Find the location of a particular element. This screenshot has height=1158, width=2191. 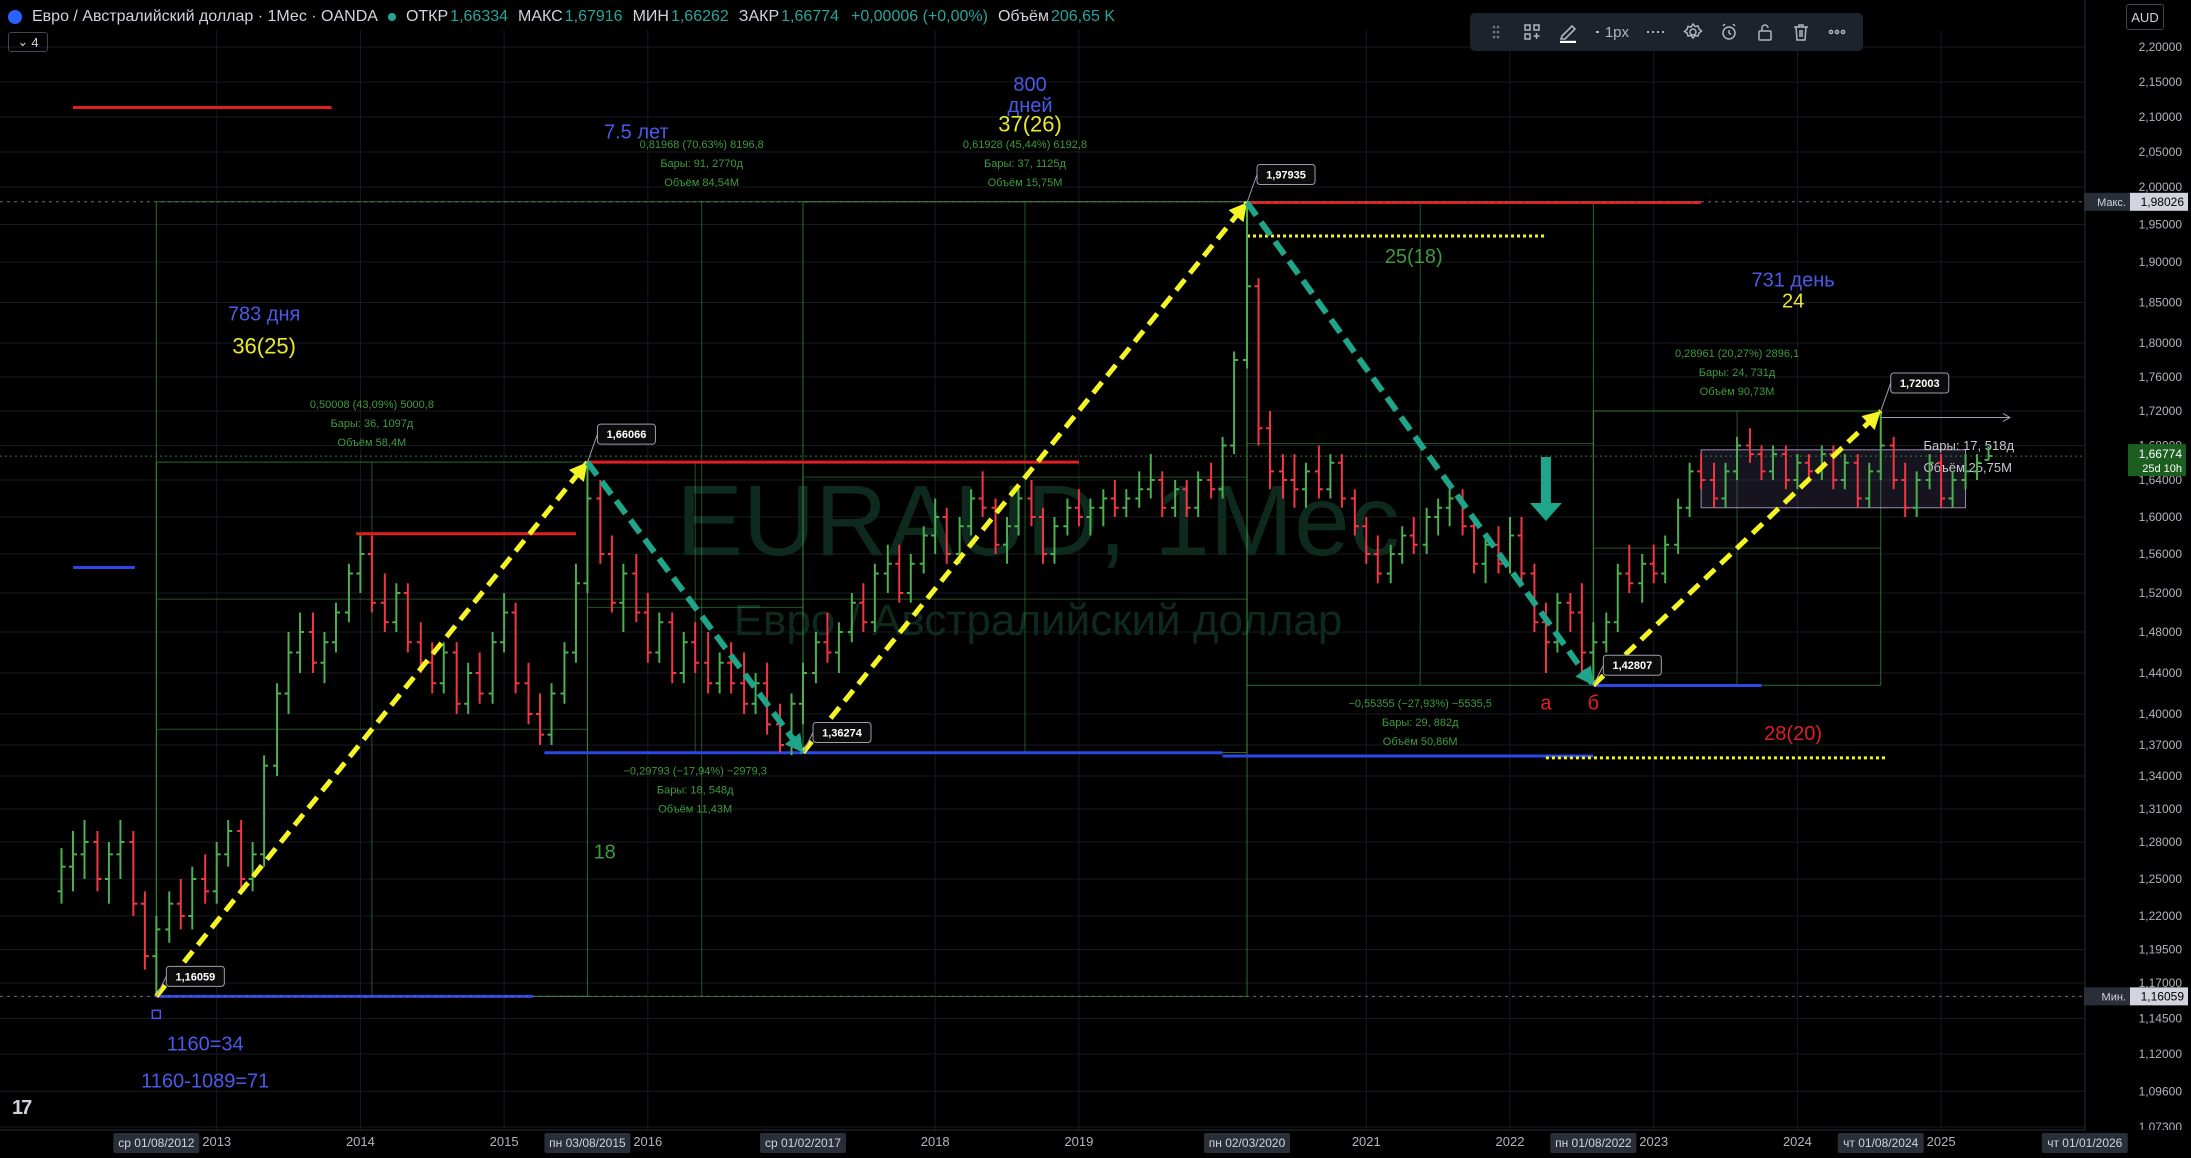

measurement-label: Бары: 36, 1097д is located at coordinates (372, 424).